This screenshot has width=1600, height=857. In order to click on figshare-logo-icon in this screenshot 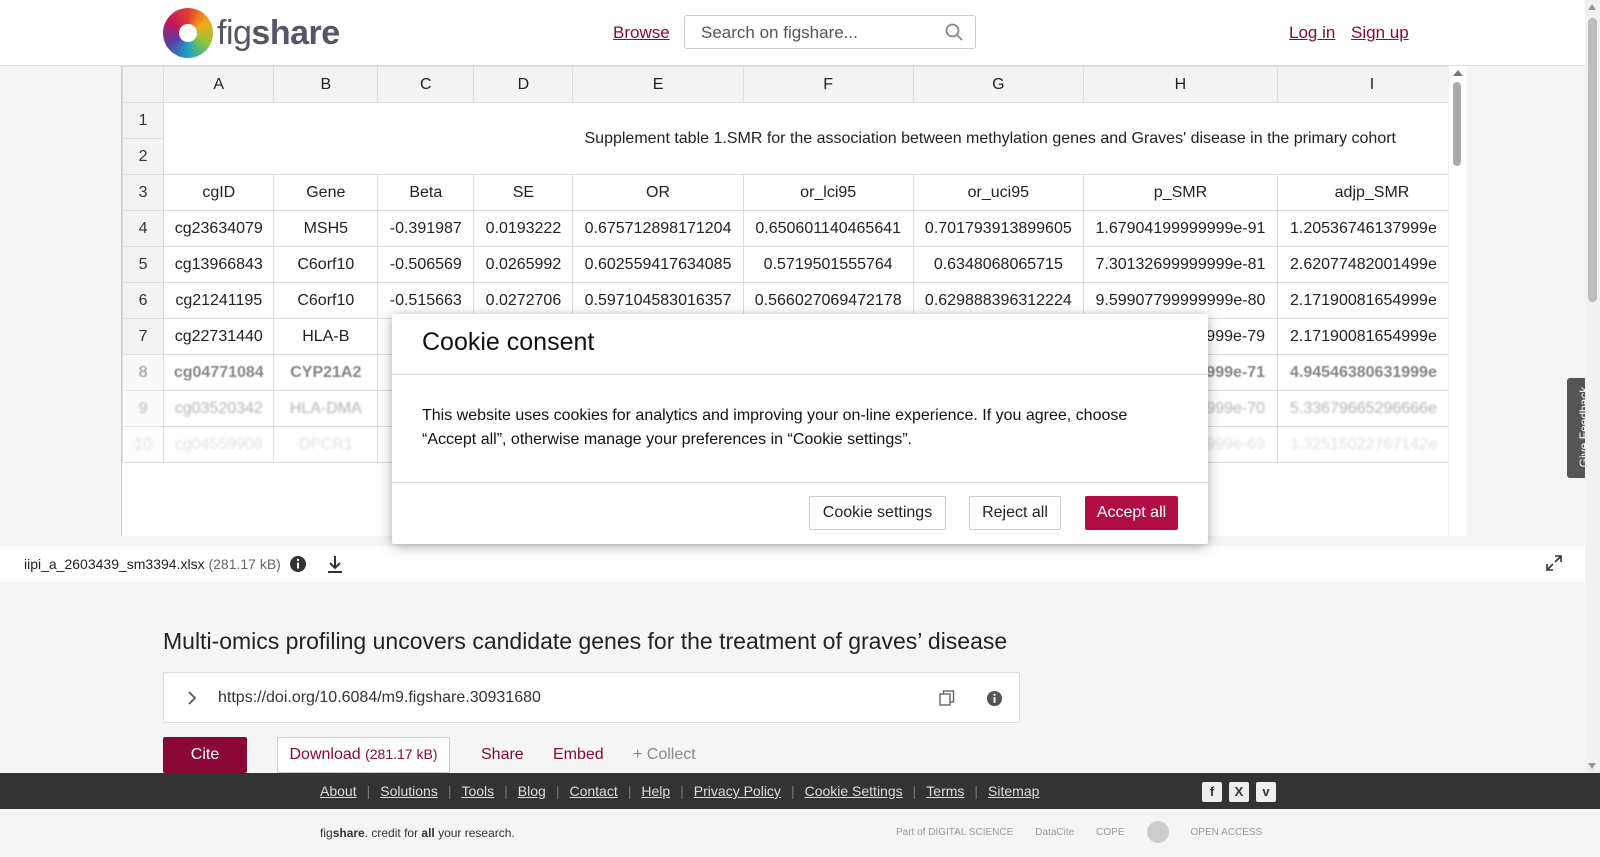, I will do `click(188, 33)`.